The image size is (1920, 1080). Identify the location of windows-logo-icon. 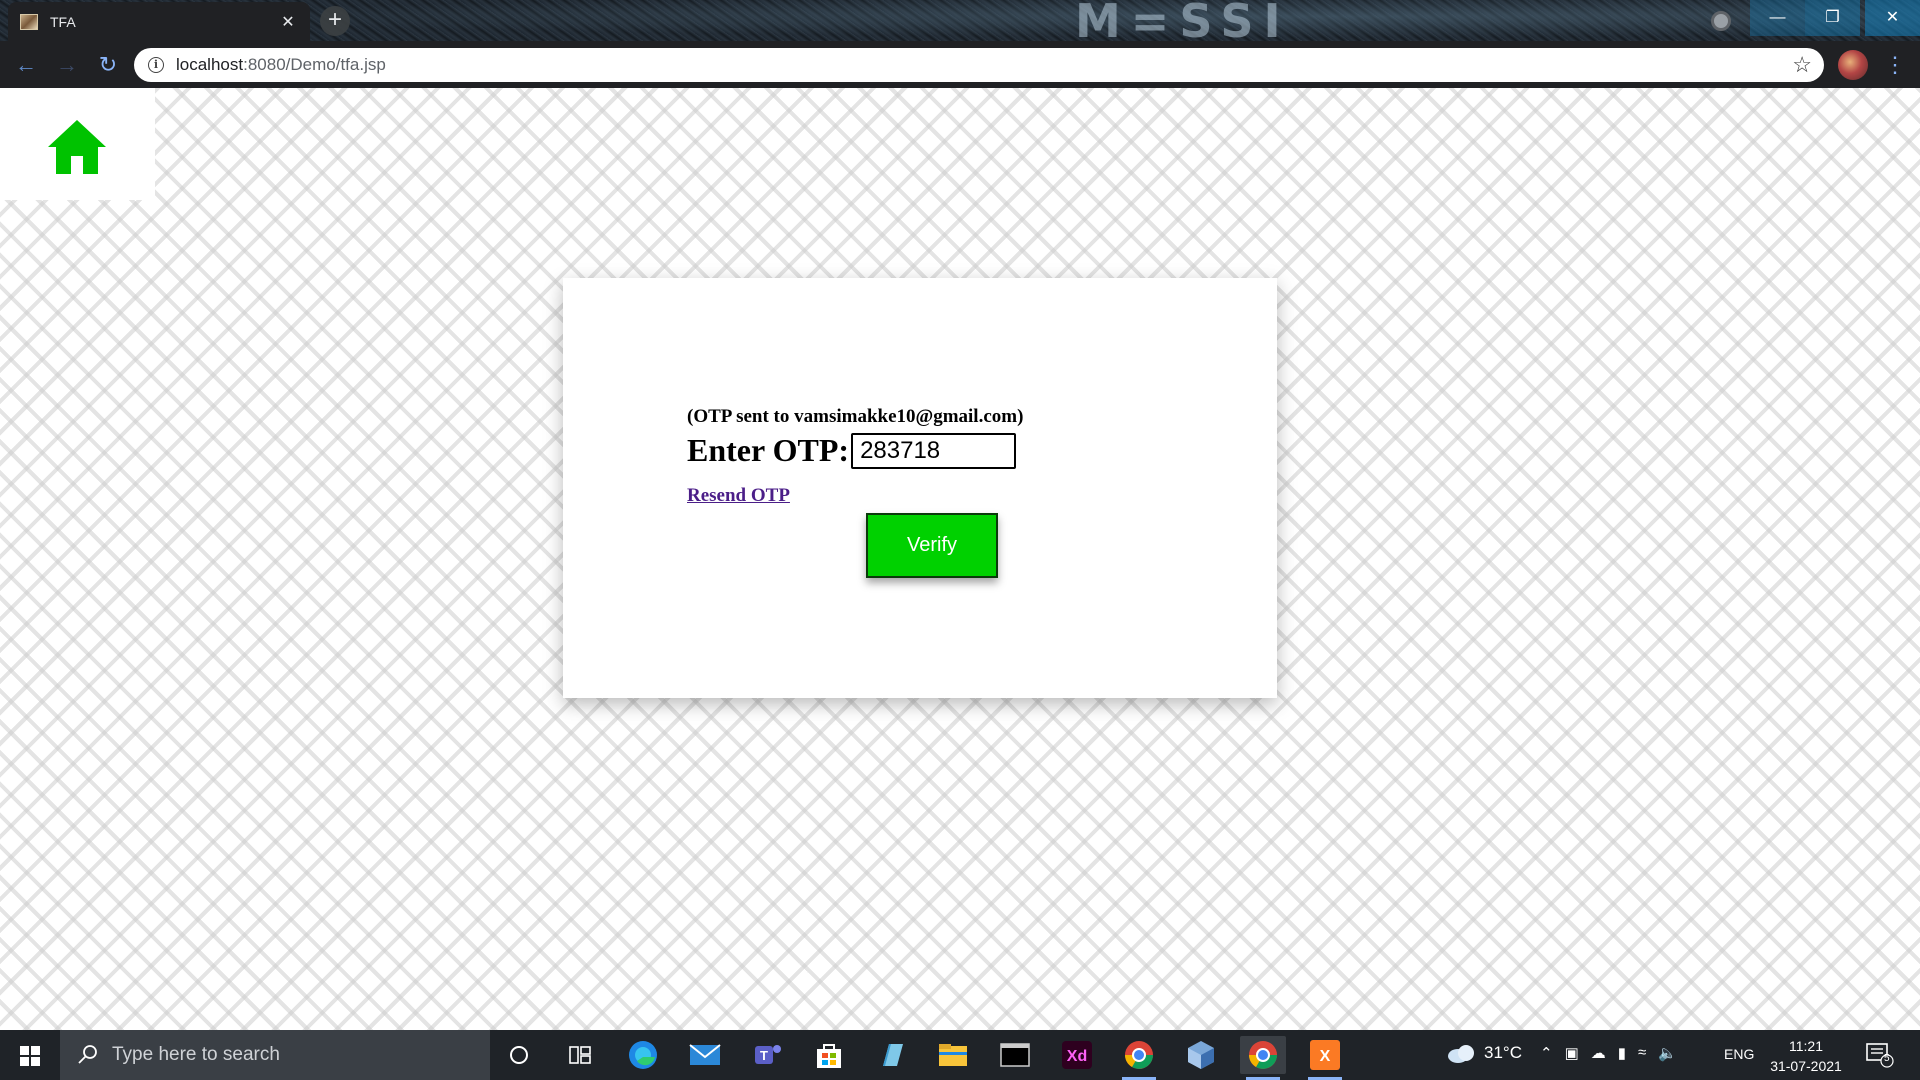
(30, 1056).